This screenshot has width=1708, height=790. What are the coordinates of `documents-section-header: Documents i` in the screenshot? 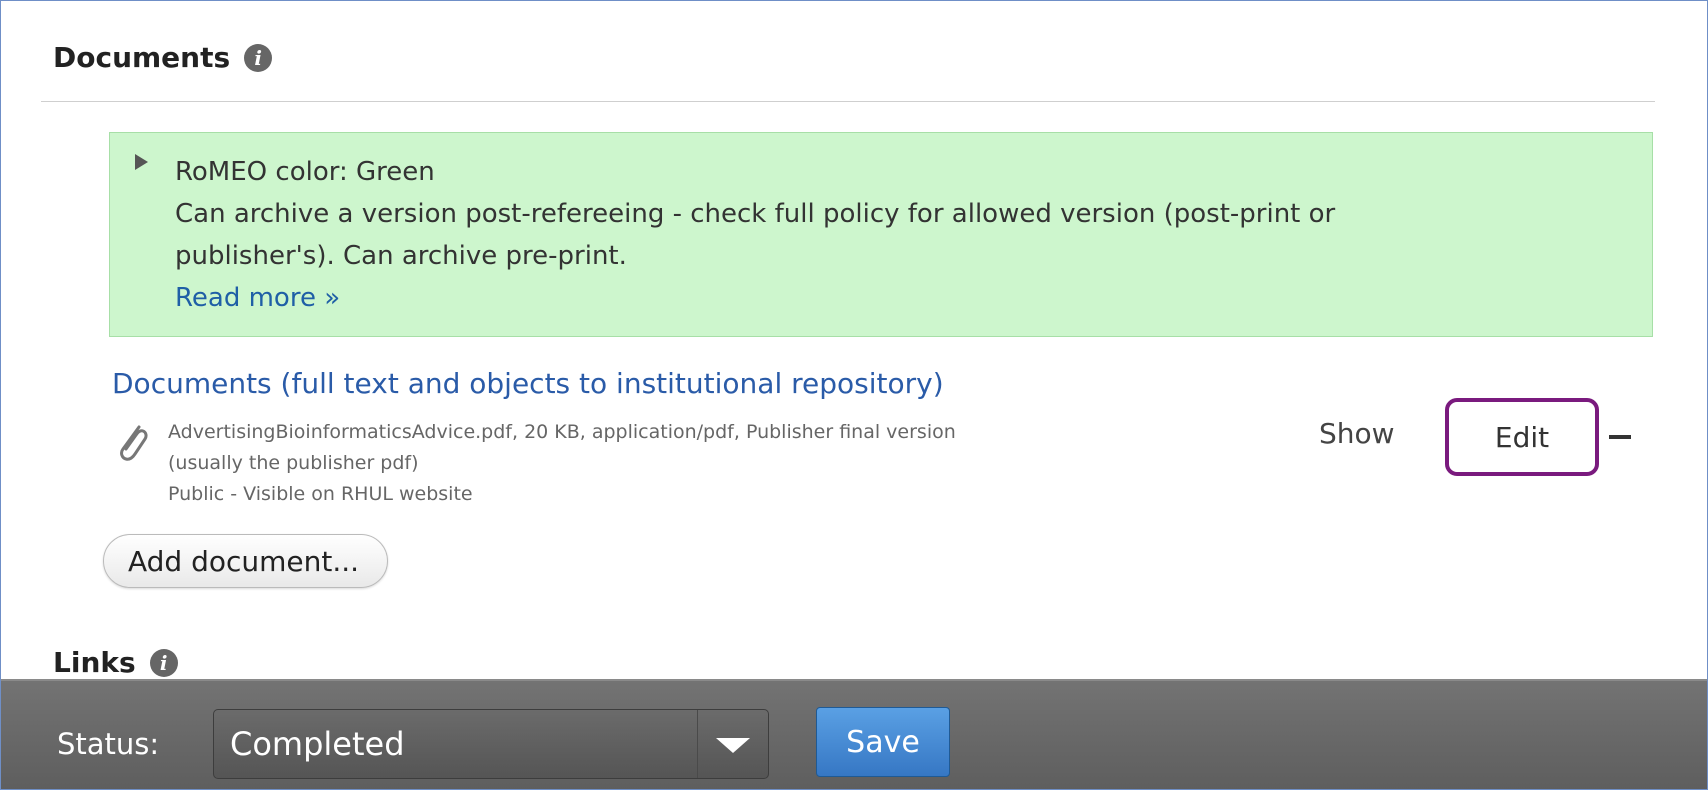 It's located at (163, 57).